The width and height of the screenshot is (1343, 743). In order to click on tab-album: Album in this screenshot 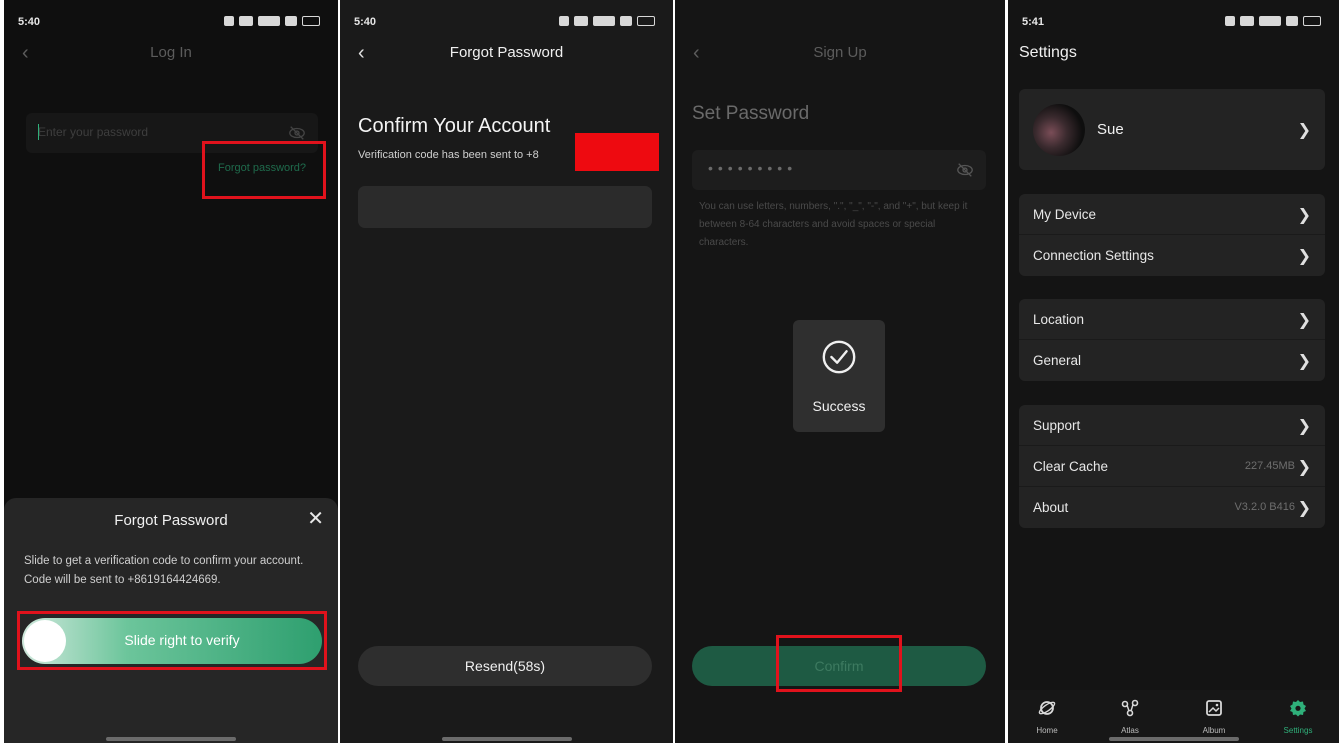, I will do `click(1214, 716)`.